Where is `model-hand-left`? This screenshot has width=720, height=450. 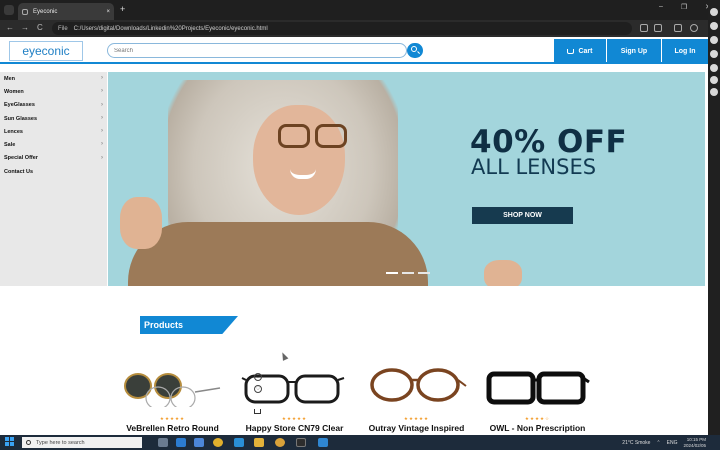 model-hand-left is located at coordinates (141, 223).